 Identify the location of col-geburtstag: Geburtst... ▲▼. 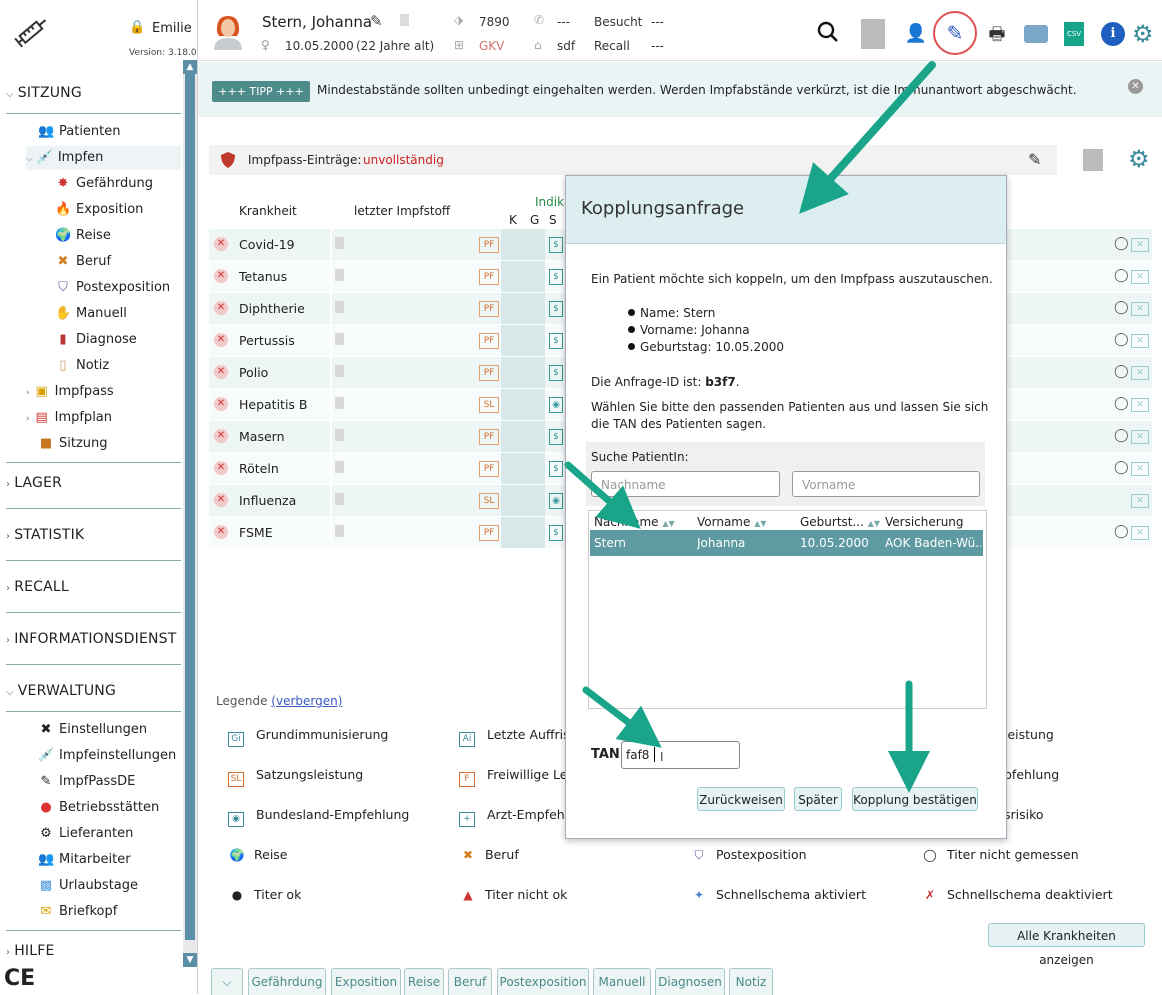
(840, 522).